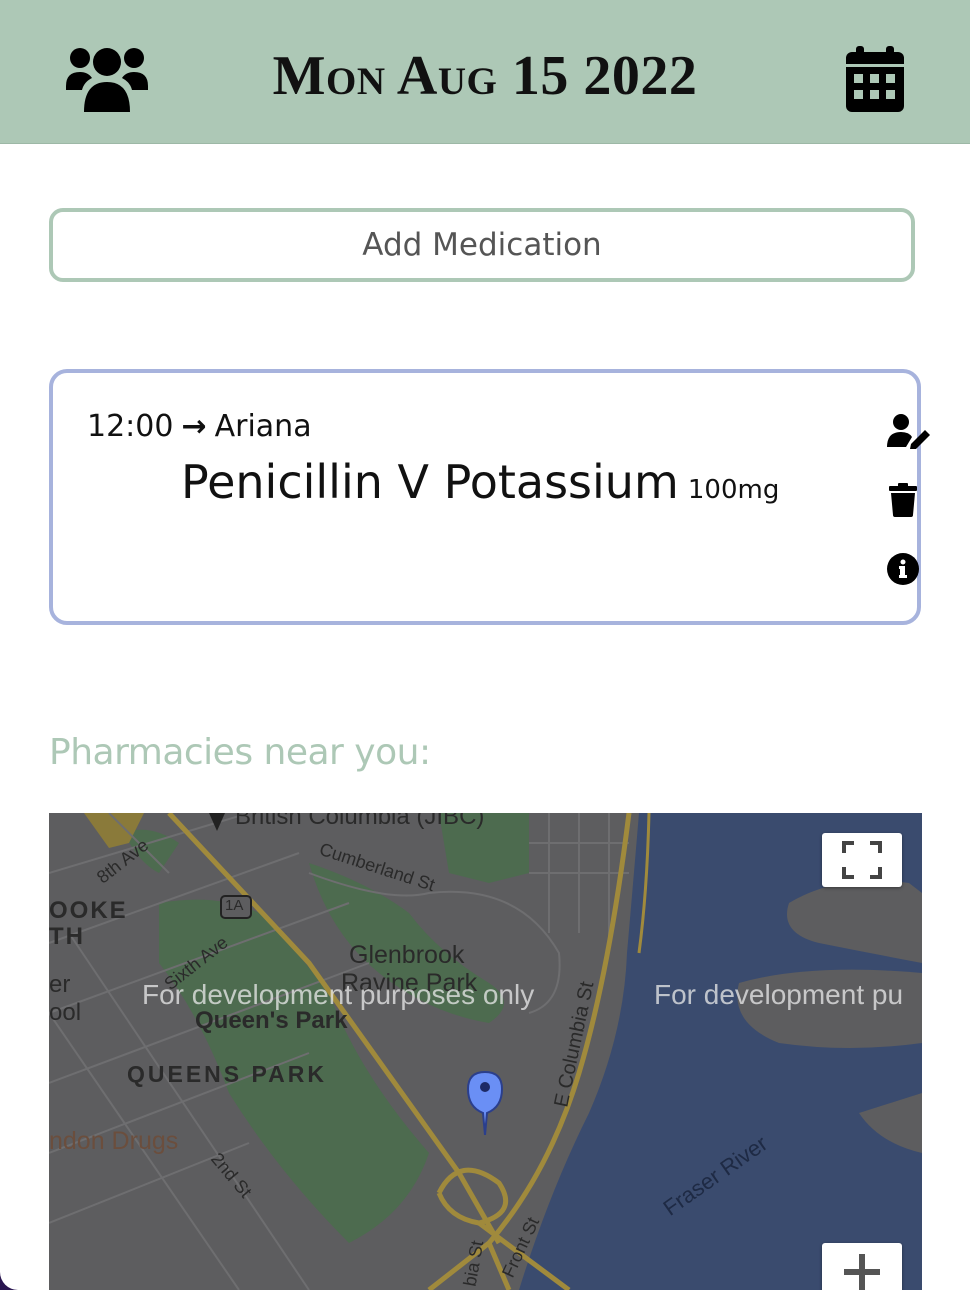 The height and width of the screenshot is (1290, 970). Describe the element at coordinates (114, 1141) in the screenshot. I see `map-label-london-drugs: ndon Drugs` at that location.